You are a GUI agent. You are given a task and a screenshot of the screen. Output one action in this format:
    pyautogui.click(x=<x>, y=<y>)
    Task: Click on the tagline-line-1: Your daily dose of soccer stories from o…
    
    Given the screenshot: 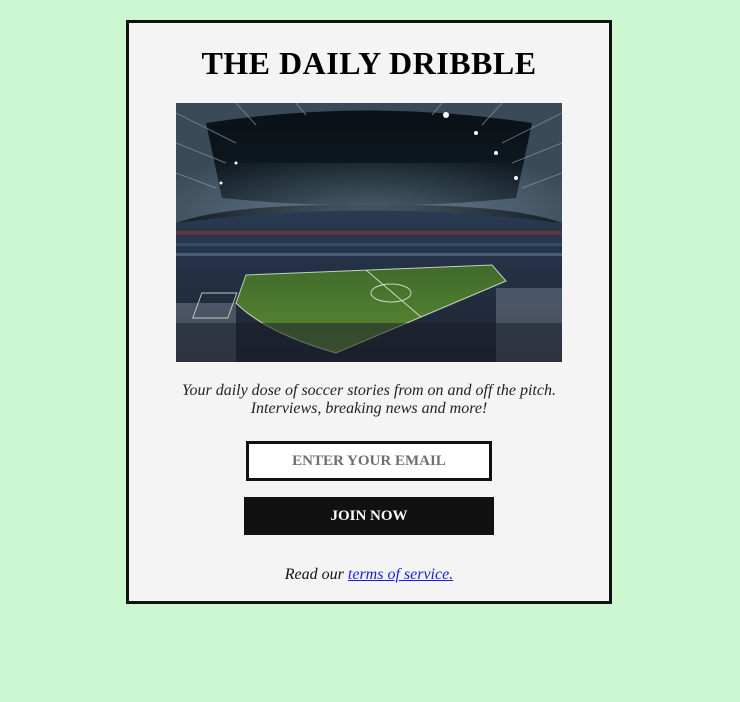 What is the action you would take?
    pyautogui.click(x=369, y=390)
    